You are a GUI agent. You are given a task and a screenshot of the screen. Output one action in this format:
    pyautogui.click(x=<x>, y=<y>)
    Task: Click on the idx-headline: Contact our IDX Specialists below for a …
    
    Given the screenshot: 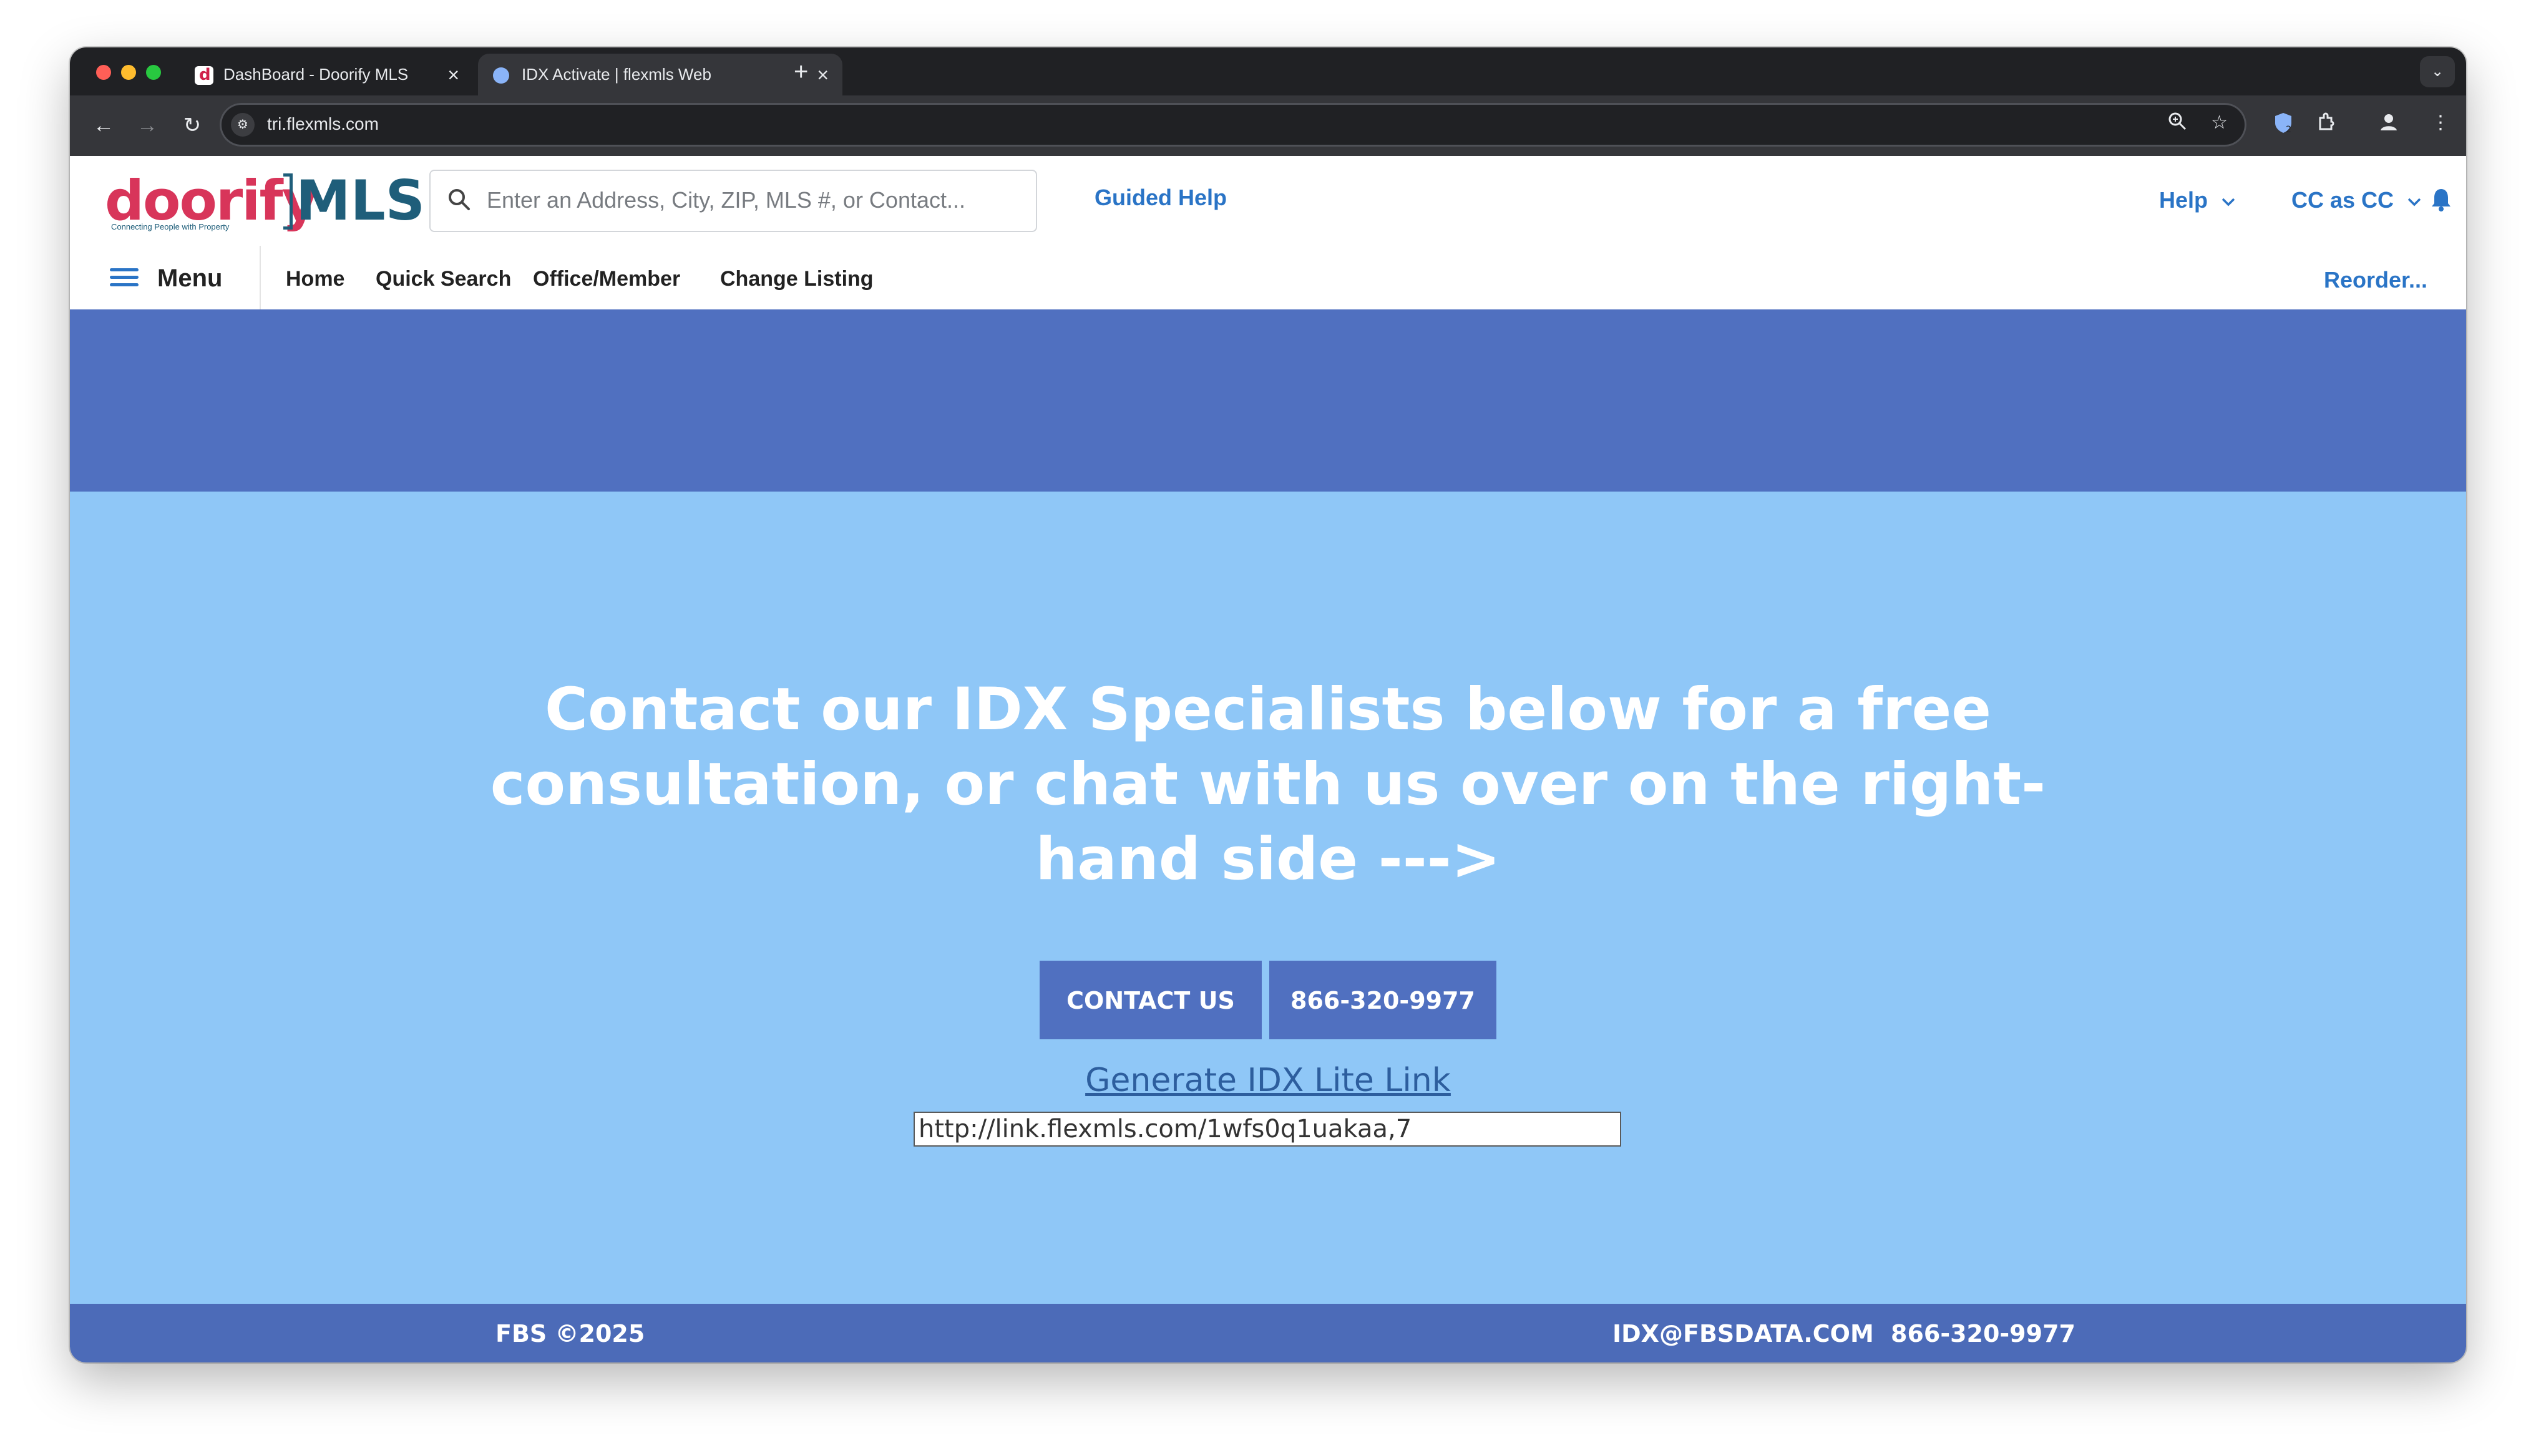 What is the action you would take?
    pyautogui.click(x=1268, y=785)
    